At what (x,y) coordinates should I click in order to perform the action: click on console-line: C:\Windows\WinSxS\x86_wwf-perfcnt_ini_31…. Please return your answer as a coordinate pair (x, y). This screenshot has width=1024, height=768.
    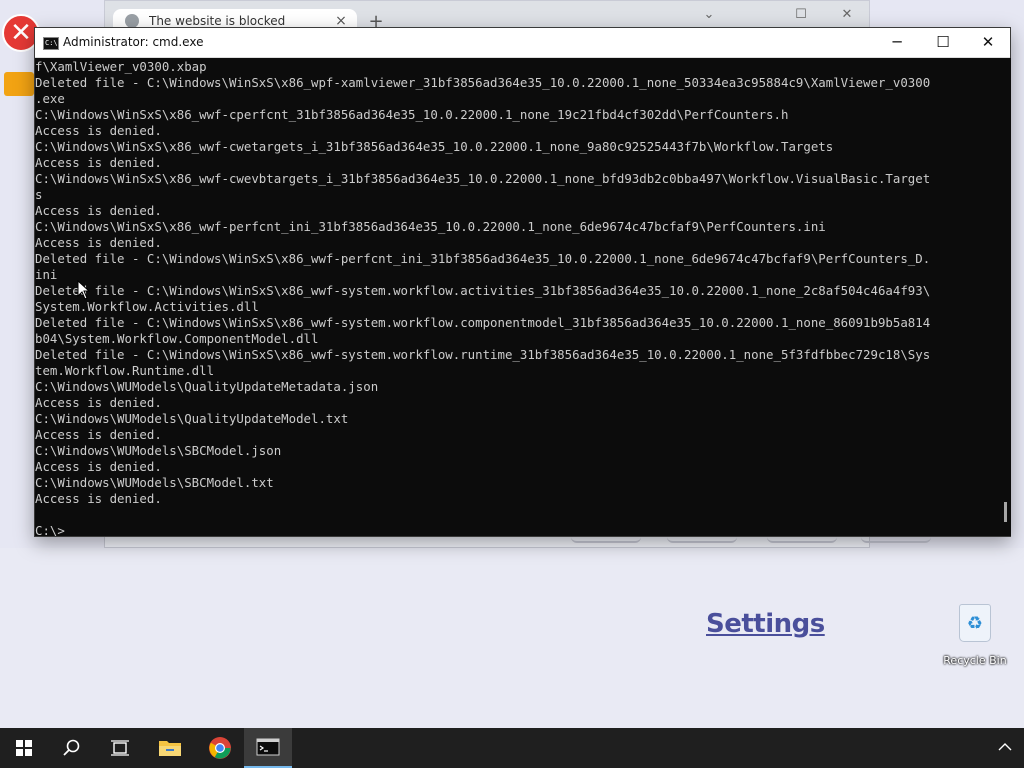
    Looking at the image, I should click on (430, 226).